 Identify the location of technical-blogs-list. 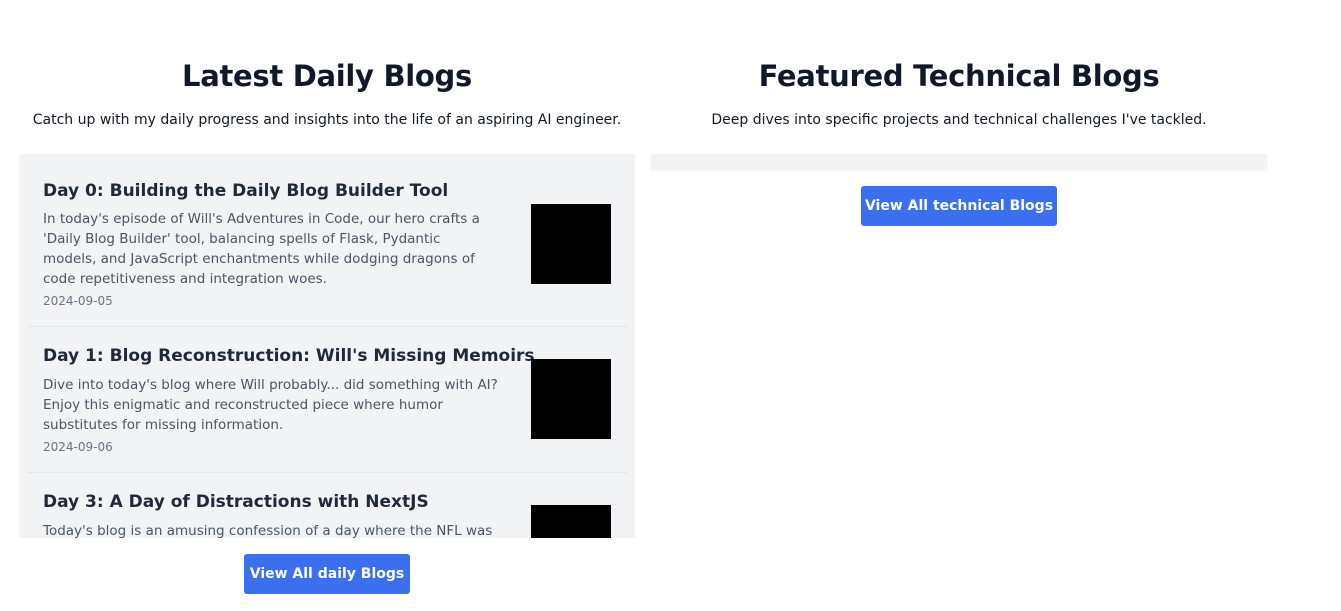
(959, 162).